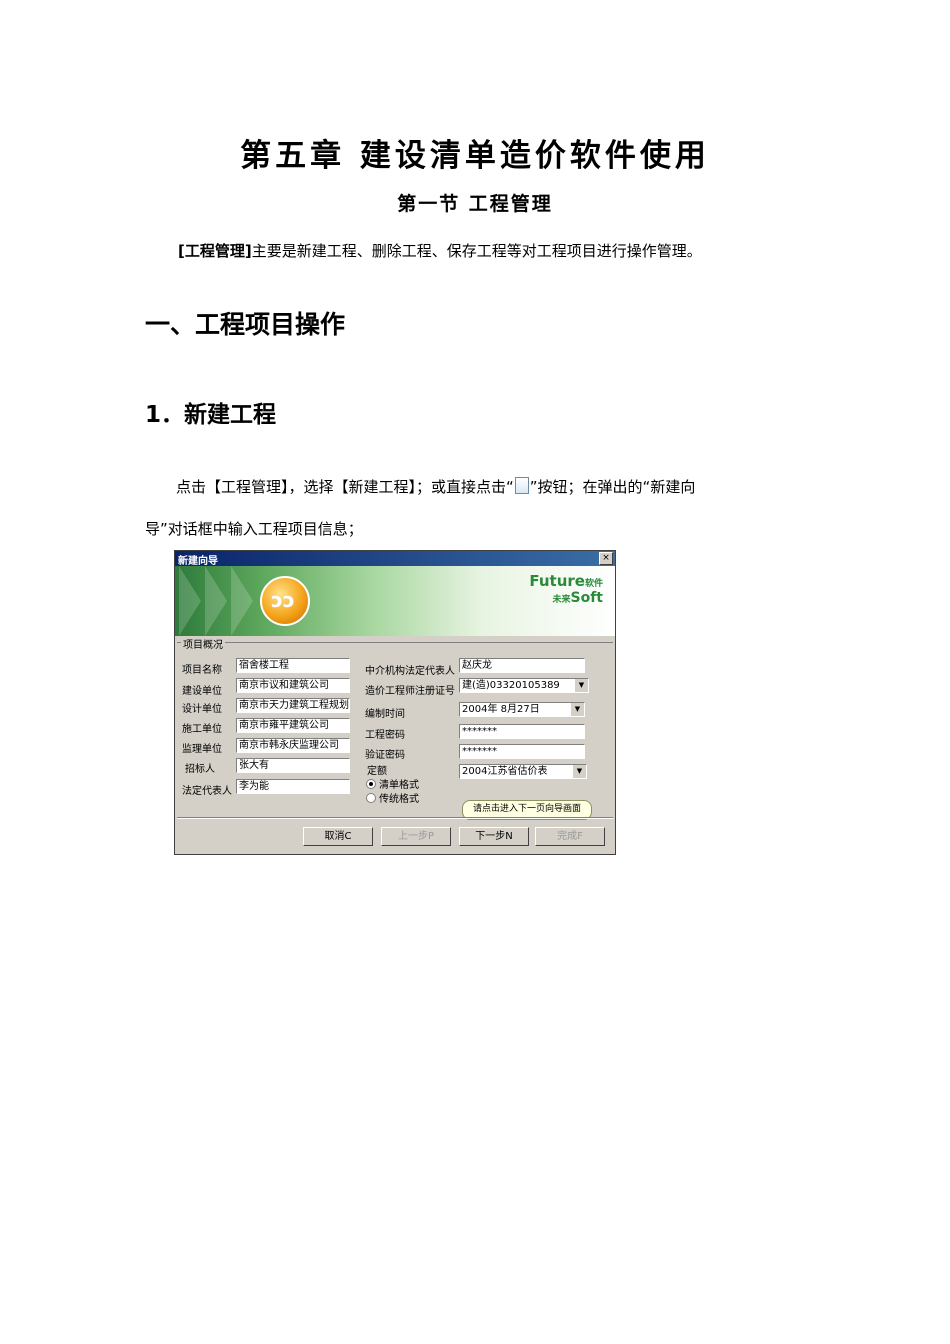 This screenshot has height=1344, width=950. I want to click on supervisor-input: 南京市韩永庆监理公司, so click(293, 745).